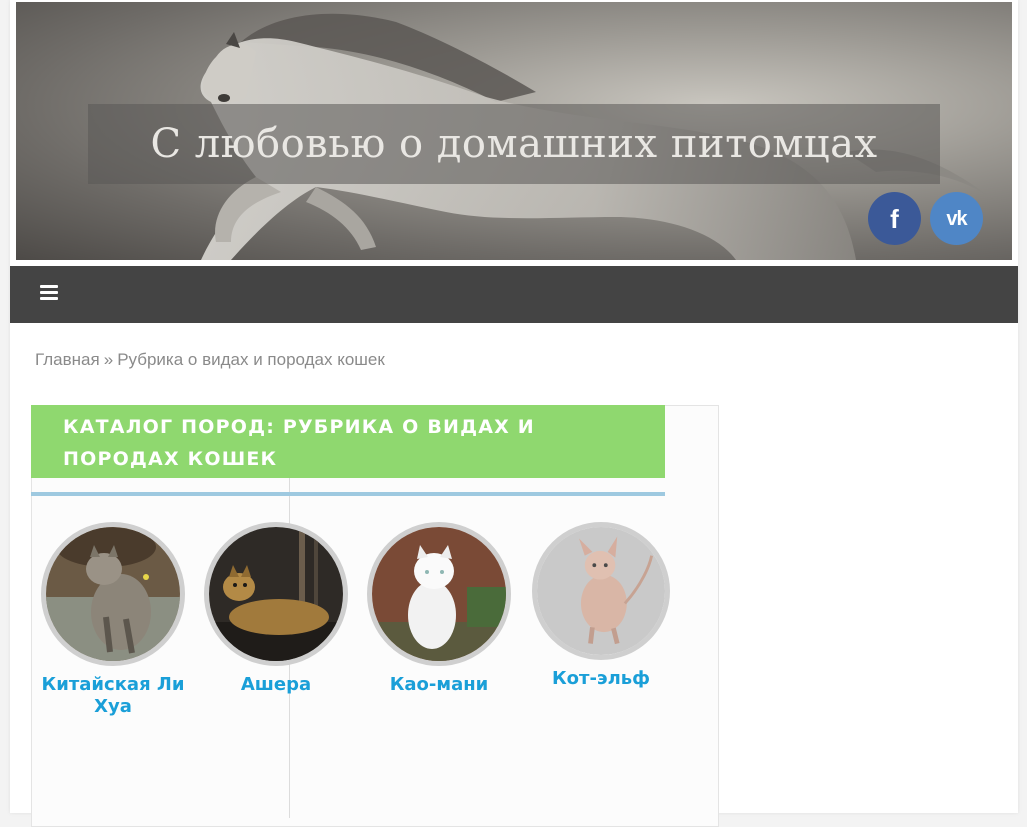 This screenshot has height=827, width=1027. I want to click on breed-name-link: Ашера, so click(276, 685).